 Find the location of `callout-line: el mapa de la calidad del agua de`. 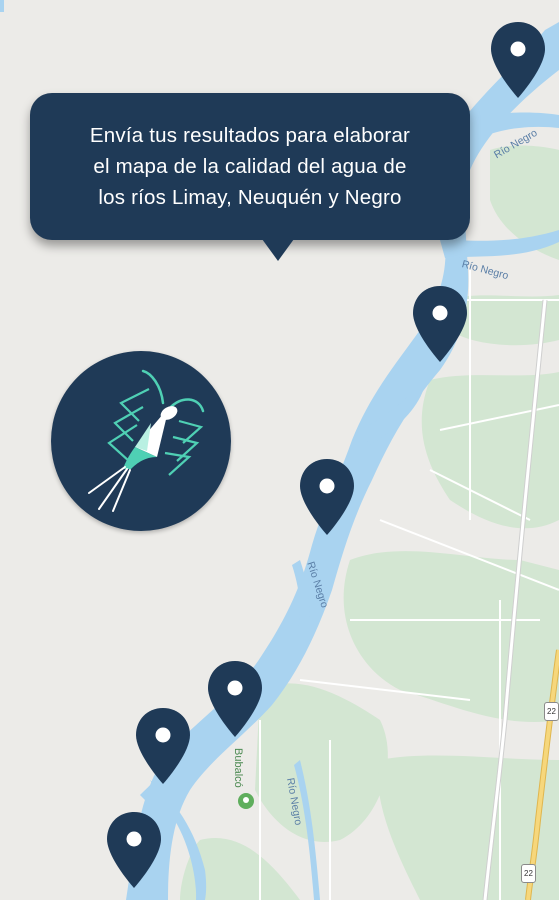

callout-line: el mapa de la calidad del agua de is located at coordinates (250, 166).